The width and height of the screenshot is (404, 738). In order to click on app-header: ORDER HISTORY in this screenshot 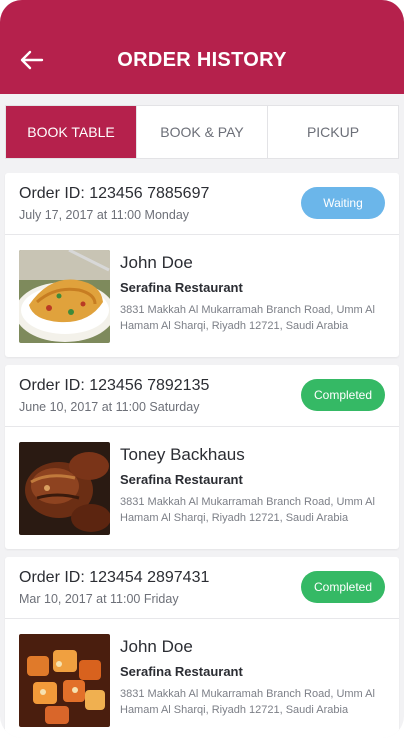, I will do `click(202, 47)`.